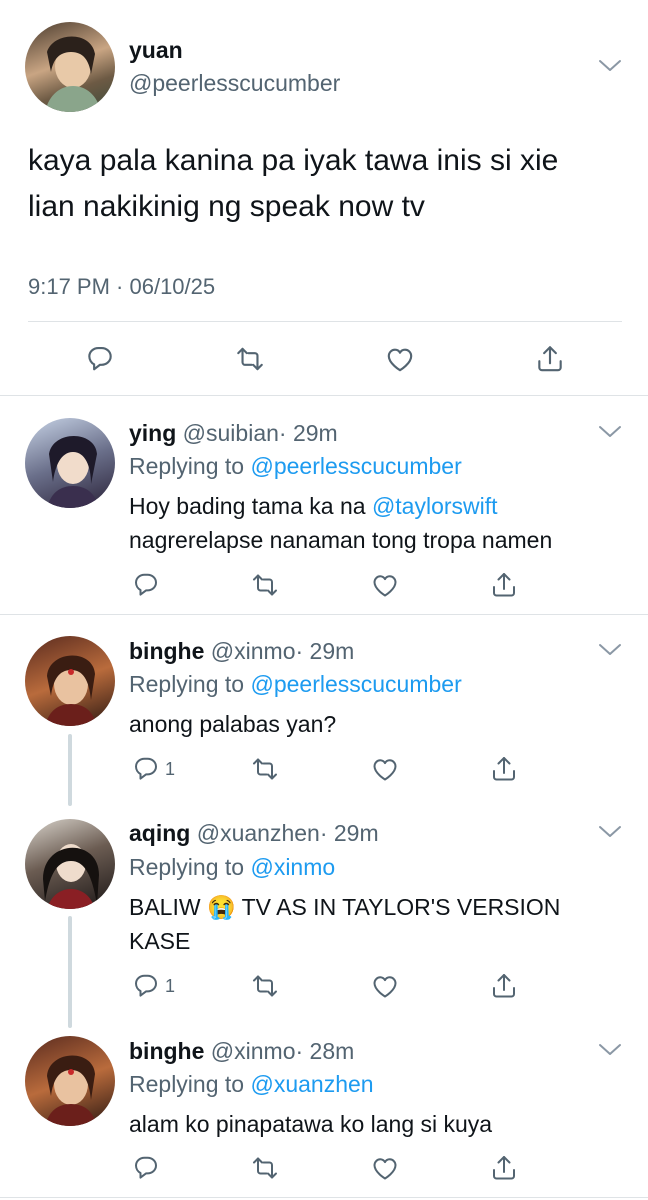 The height and width of the screenshot is (1200, 648). Describe the element at coordinates (344, 924) in the screenshot. I see `reply-text: BALIW 😭 TV AS IN TAYLOR'S VERSION KASE` at that location.